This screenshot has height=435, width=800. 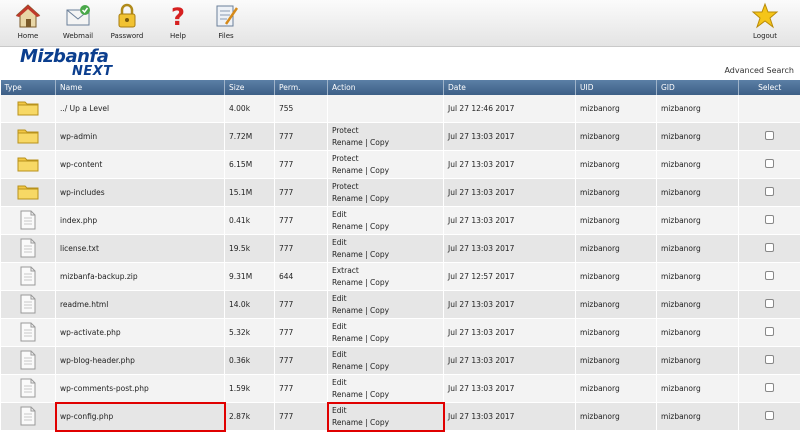 I want to click on column-date: Date, so click(x=509, y=87).